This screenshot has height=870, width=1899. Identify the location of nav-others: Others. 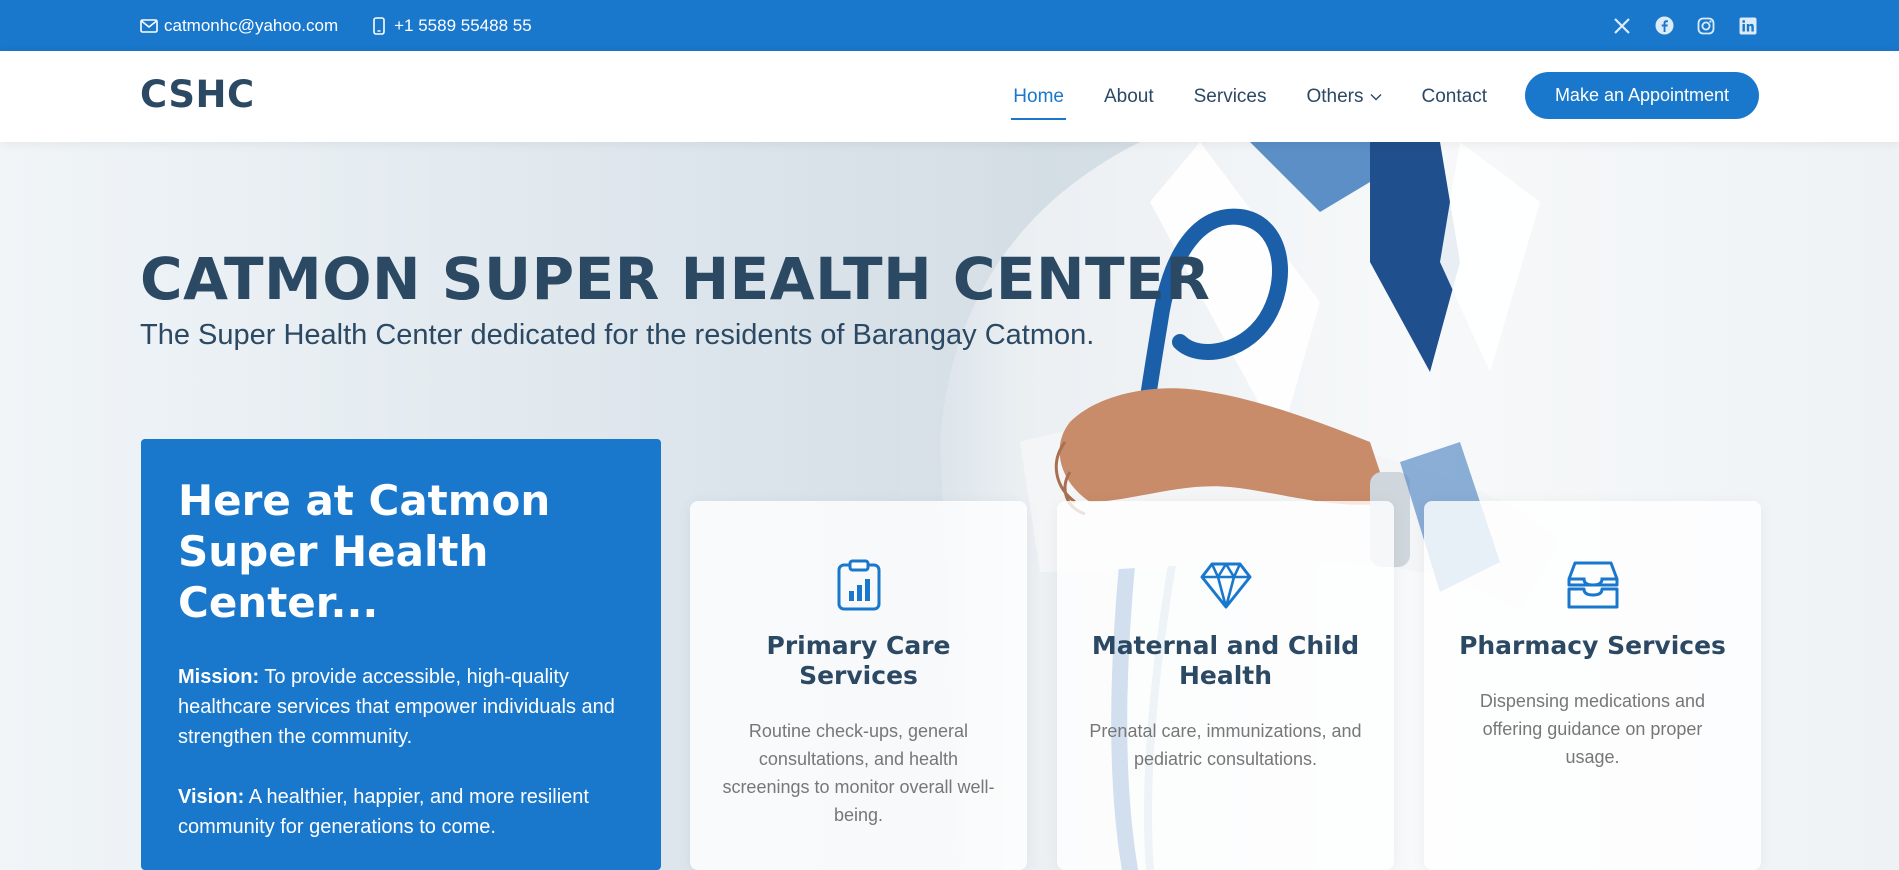
(1344, 96).